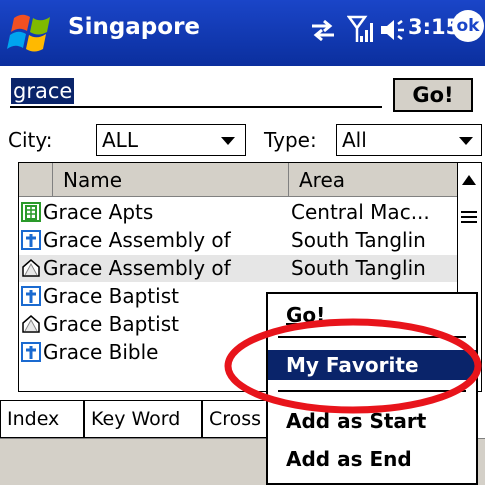 This screenshot has width=485, height=485. I want to click on building-icon, so click(31, 212).